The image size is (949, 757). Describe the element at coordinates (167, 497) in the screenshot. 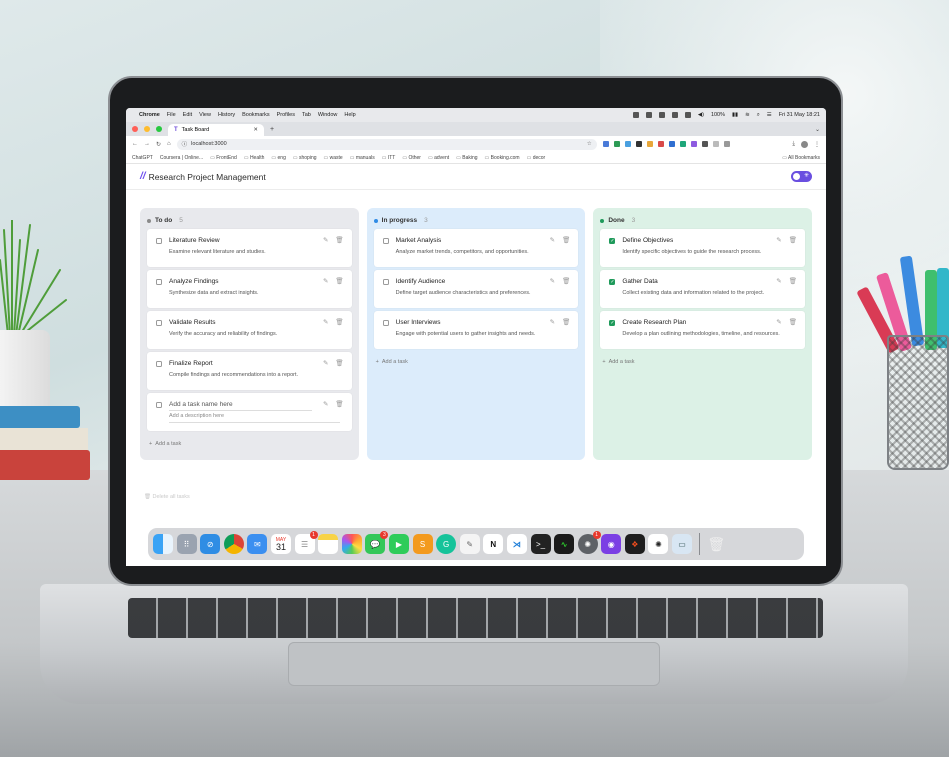

I see `delete-all-button: 🗑 Delete all tasks` at that location.